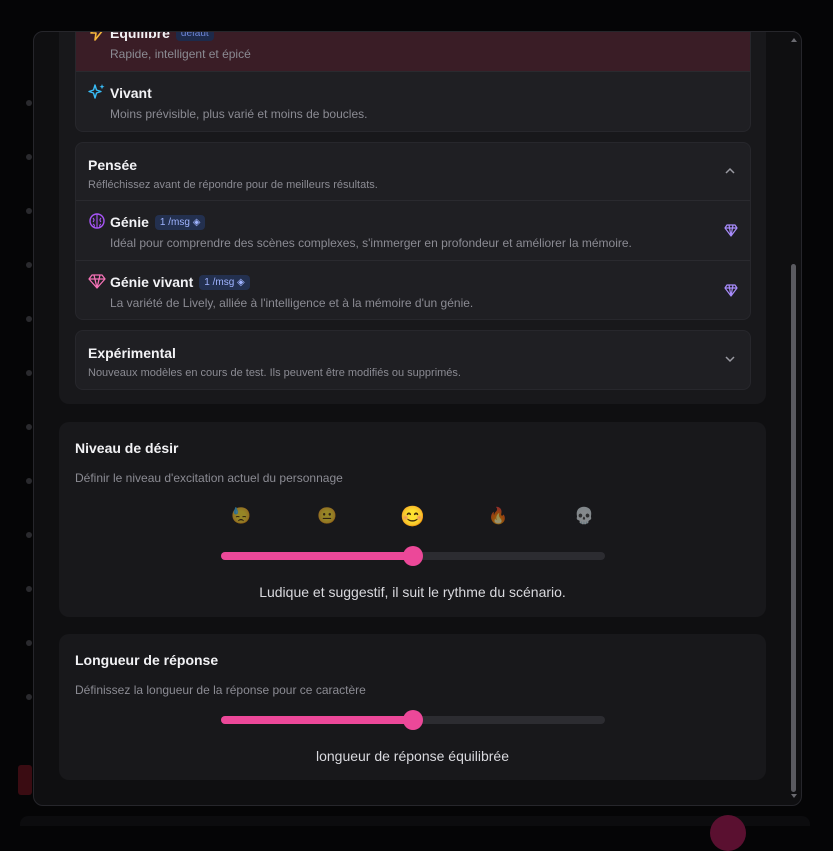 The width and height of the screenshot is (833, 851). I want to click on emoji-level-5: 💀, so click(584, 516).